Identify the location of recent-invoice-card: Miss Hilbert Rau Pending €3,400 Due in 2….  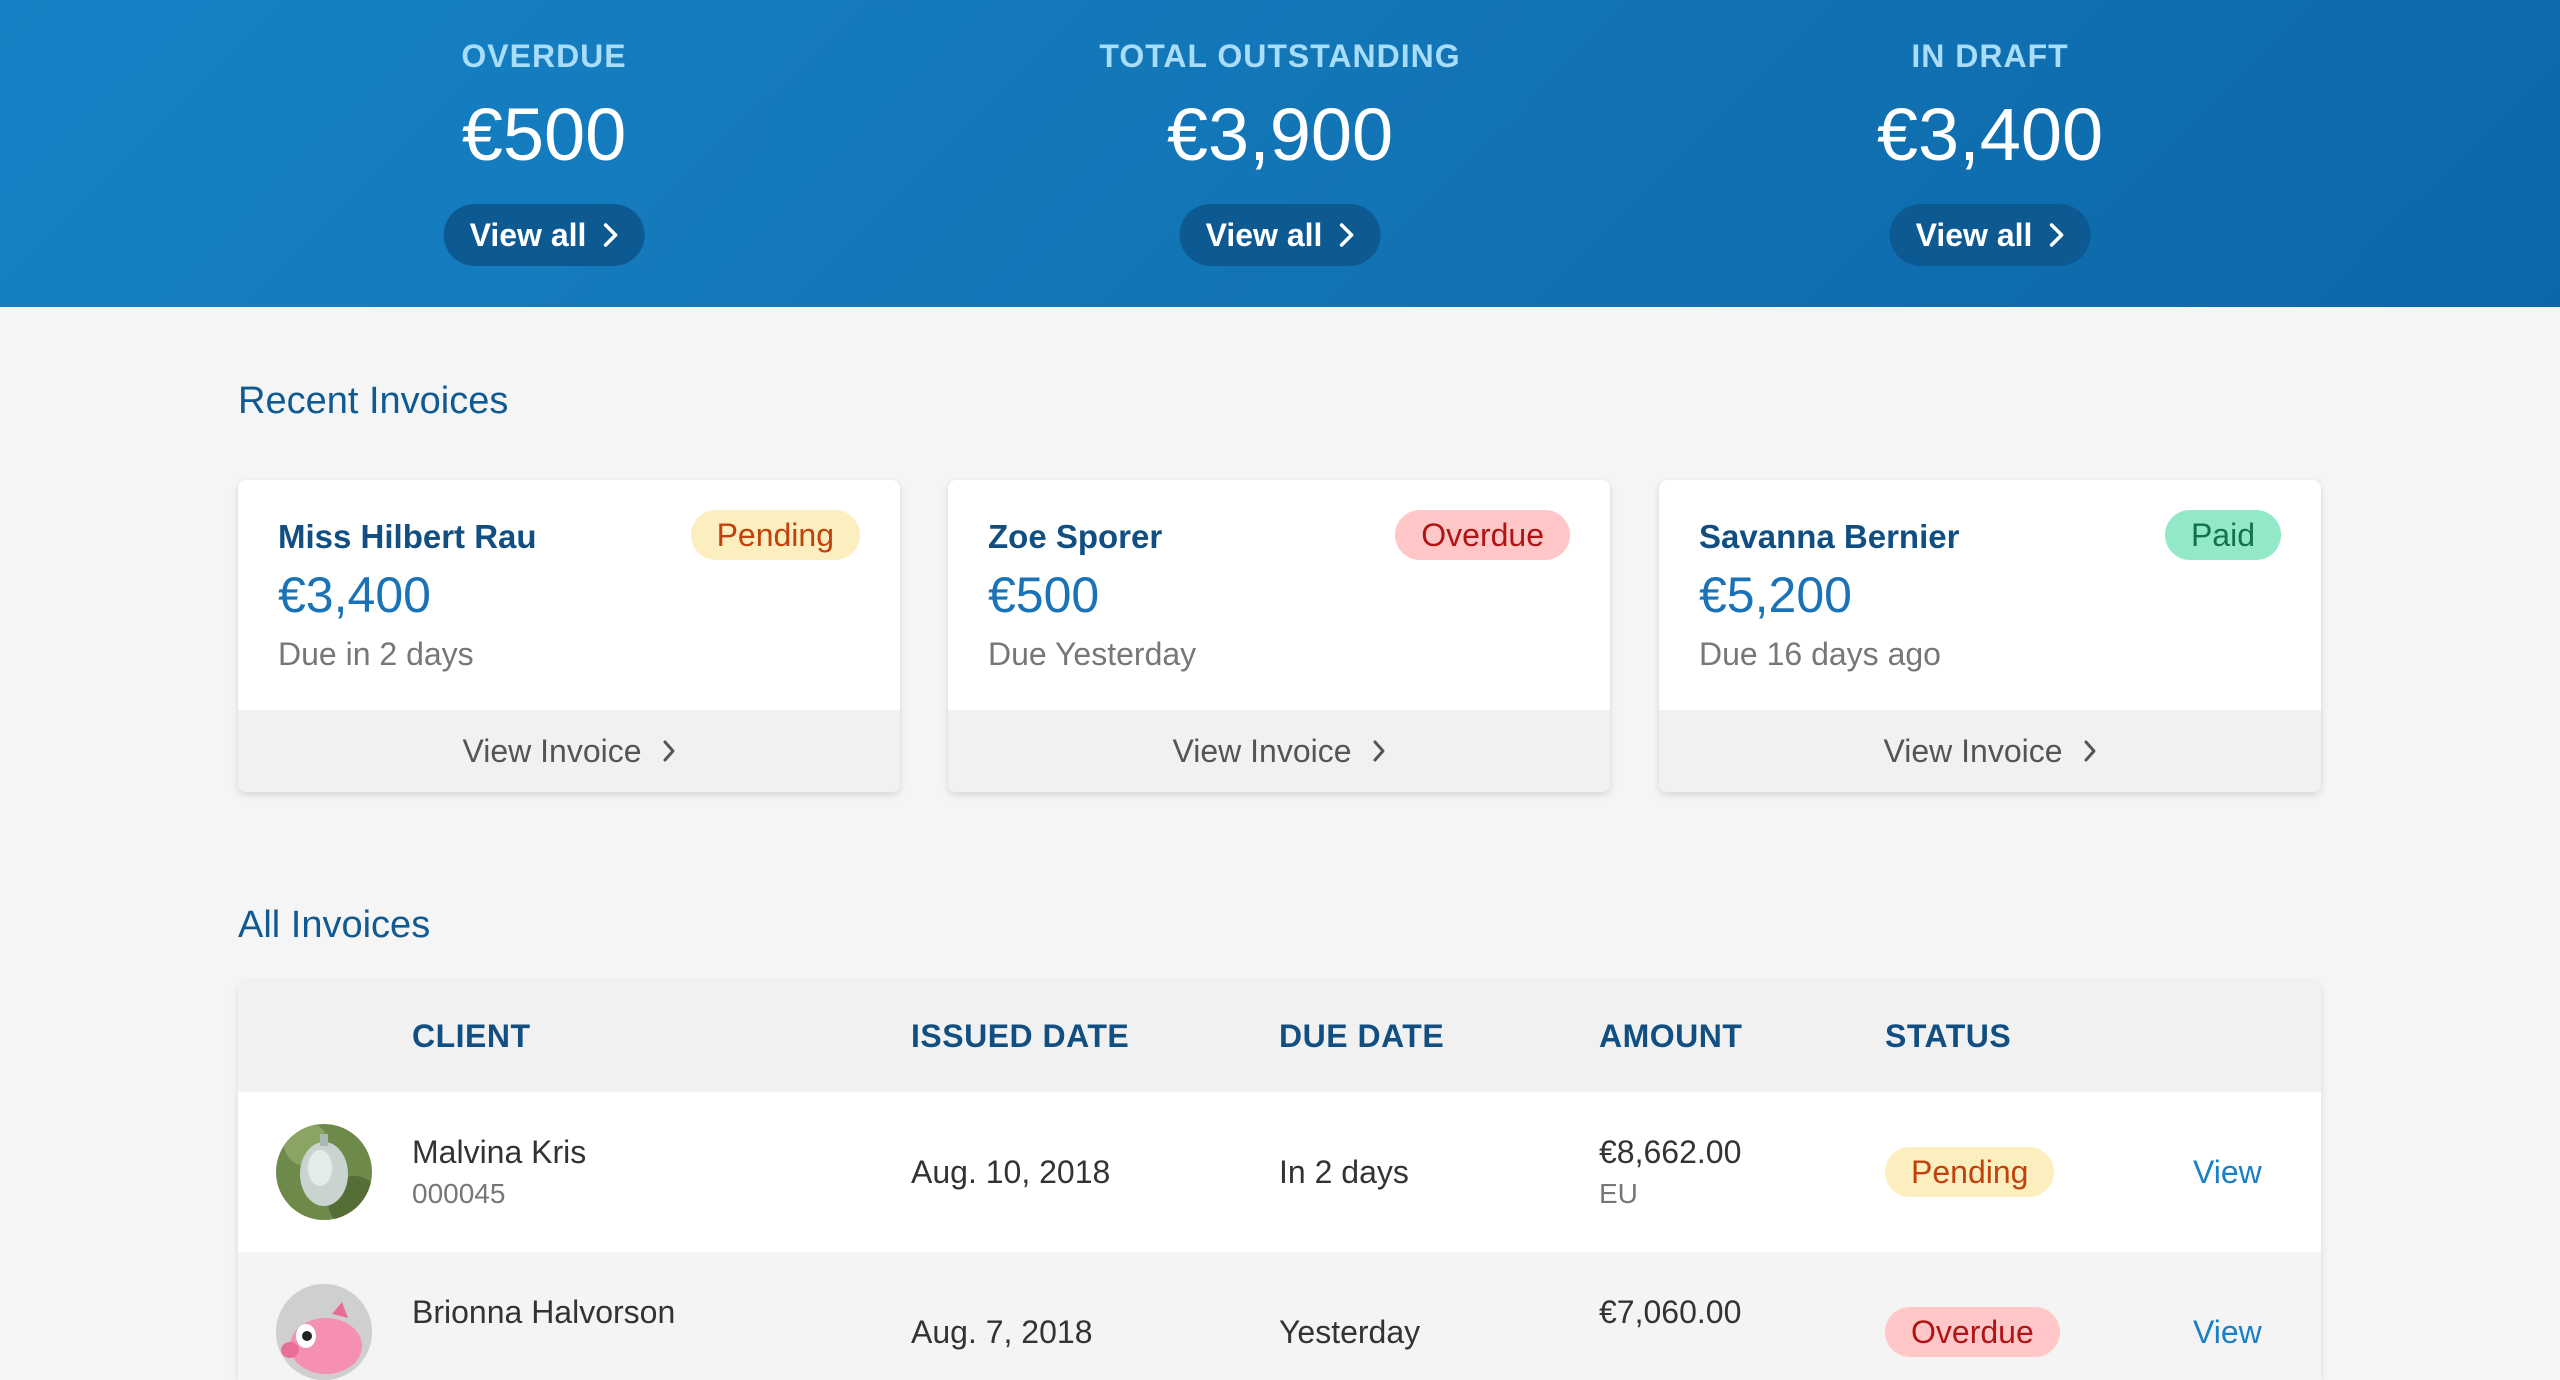
(569, 636).